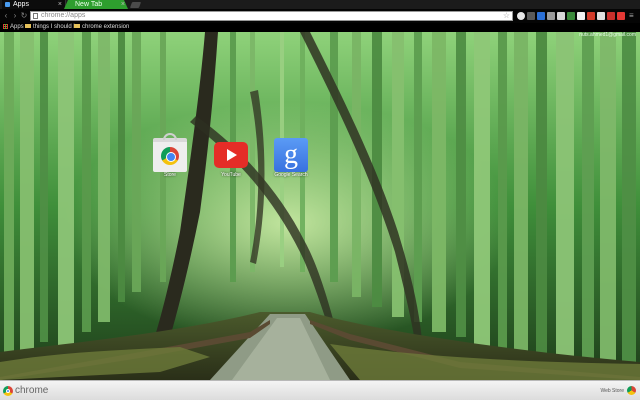 The image size is (640, 400). I want to click on chrome-brand-text: chrome, so click(32, 390).